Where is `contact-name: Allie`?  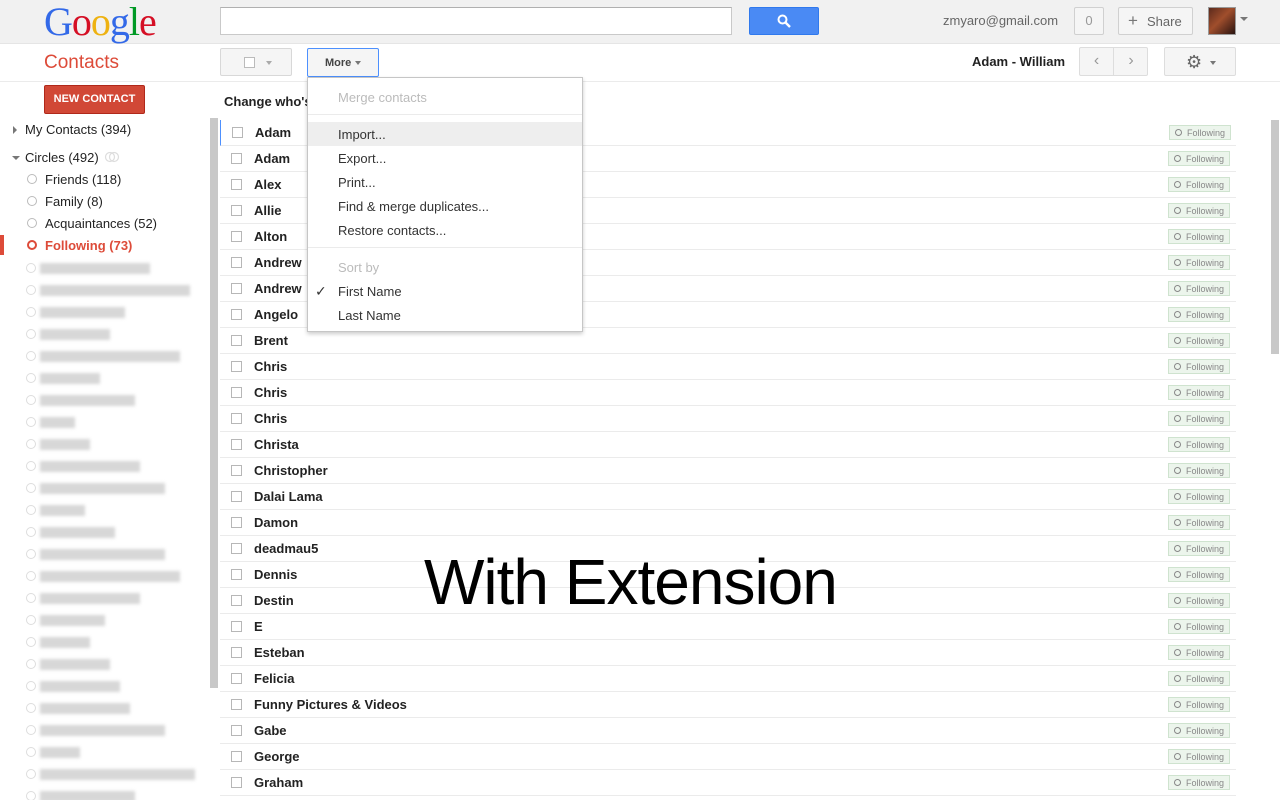
contact-name: Allie is located at coordinates (267, 210).